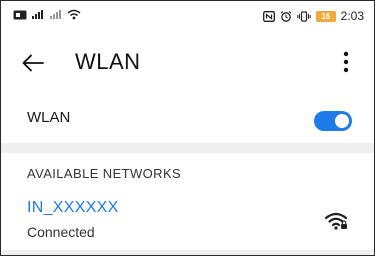 This screenshot has height=256, width=375. Describe the element at coordinates (187, 252) in the screenshot. I see `bottom-divider` at that location.